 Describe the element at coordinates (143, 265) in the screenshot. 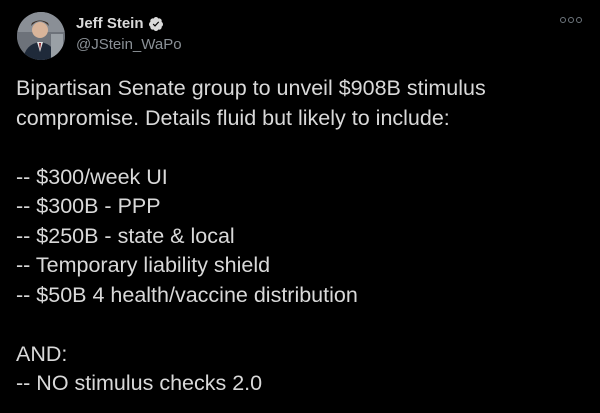

I see `tweet-line: -- Temporary liability shield` at that location.